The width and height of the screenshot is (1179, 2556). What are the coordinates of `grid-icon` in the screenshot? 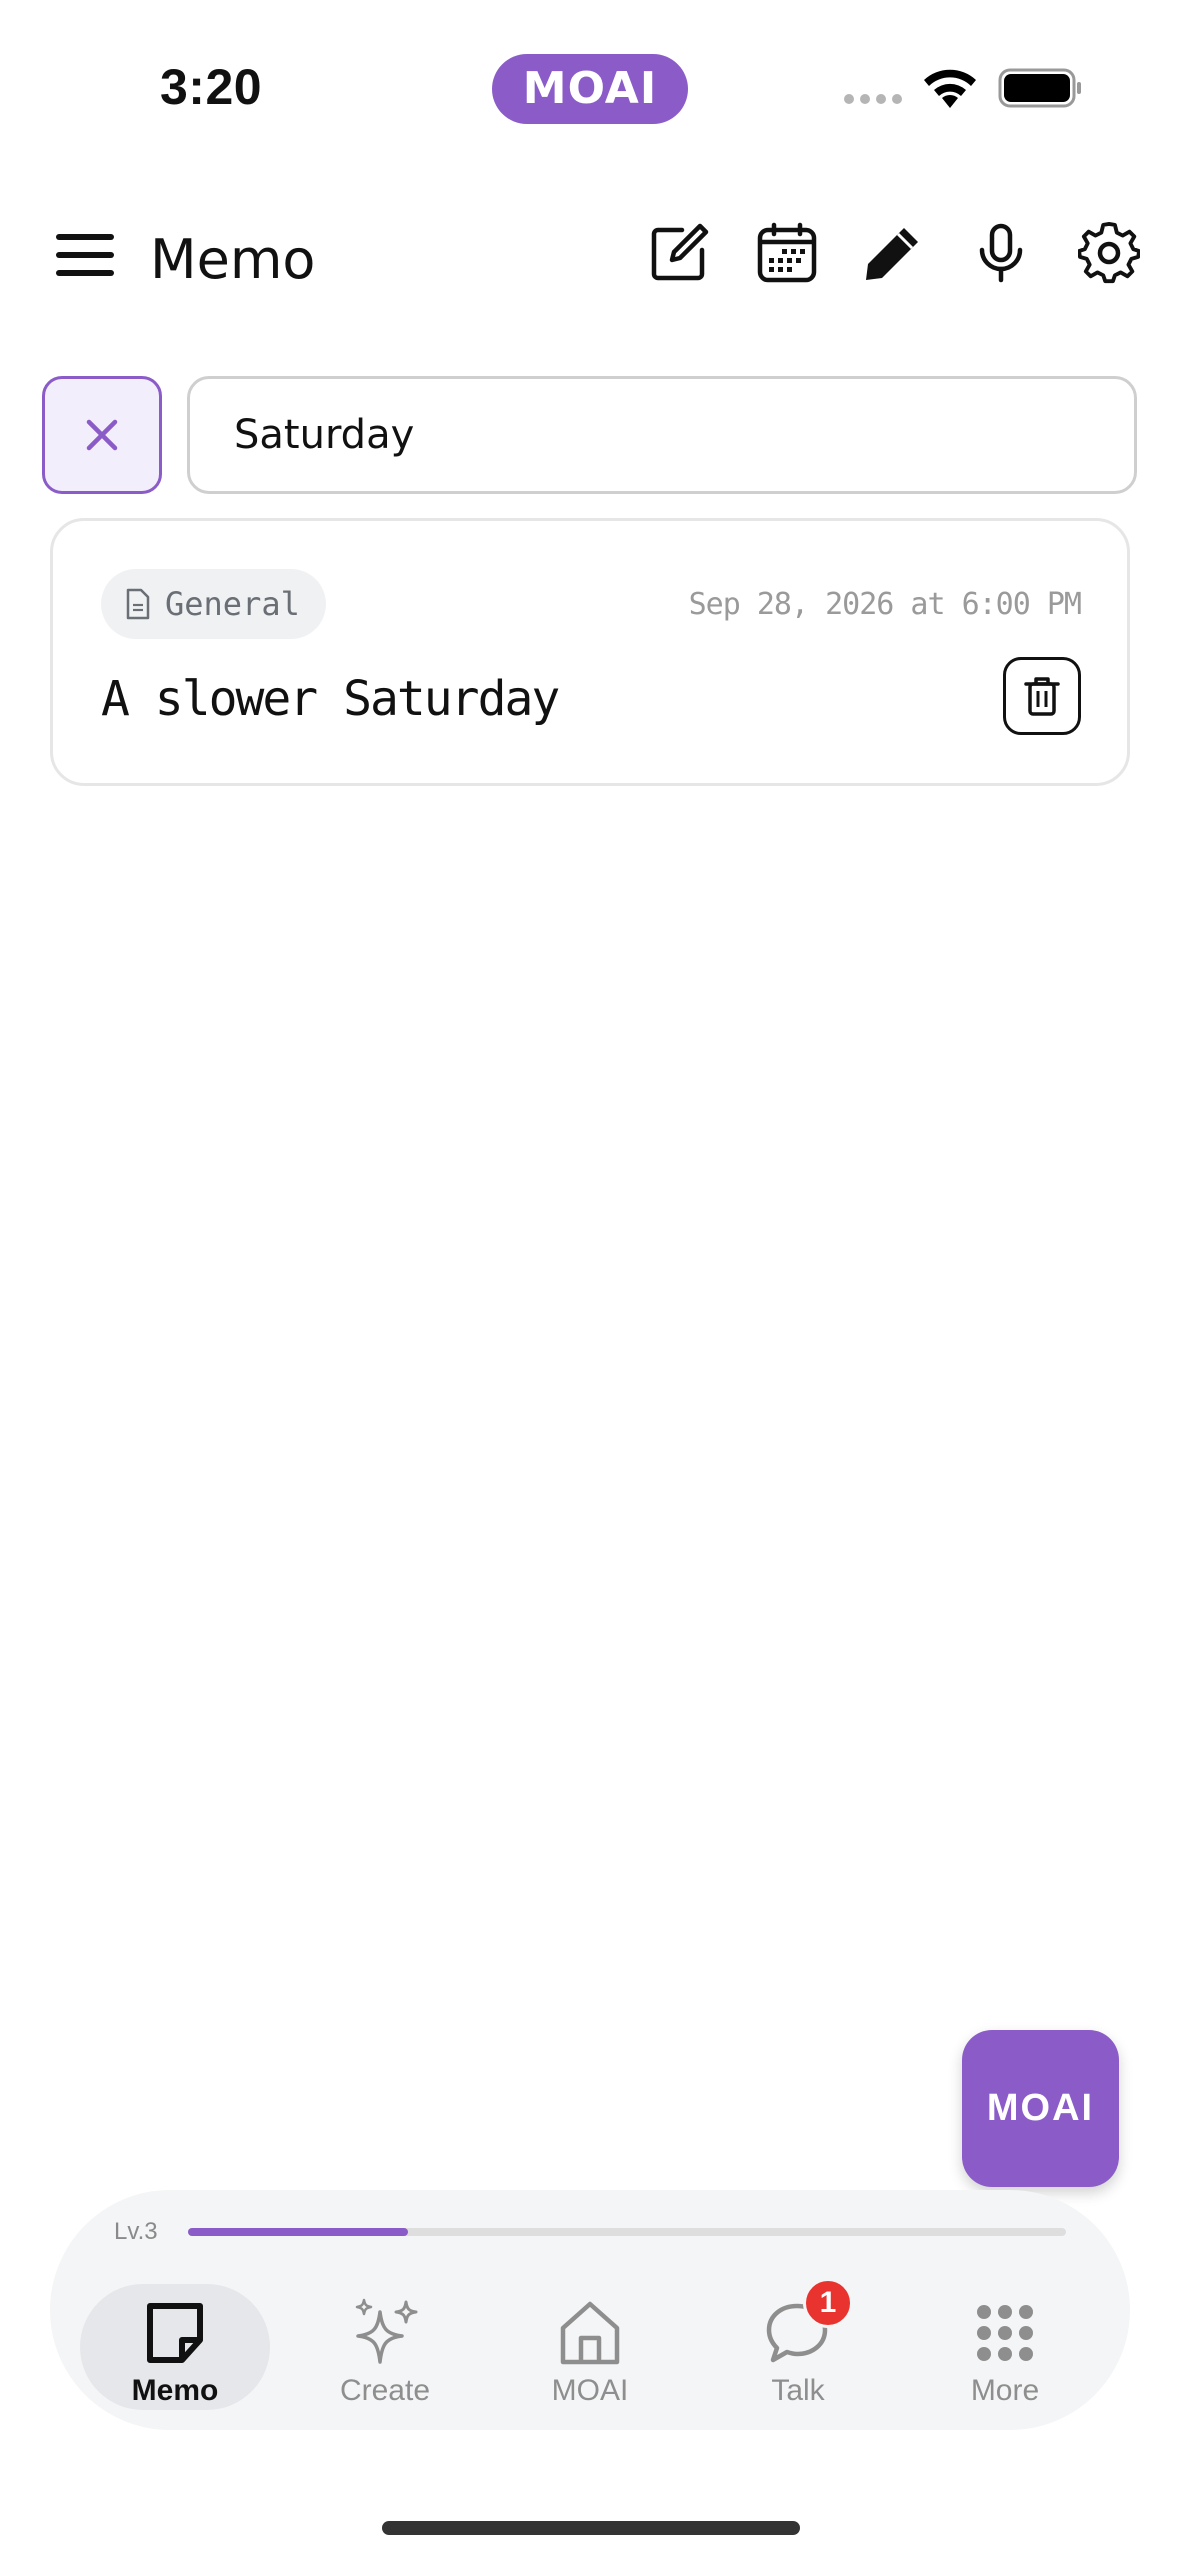 It's located at (1005, 2333).